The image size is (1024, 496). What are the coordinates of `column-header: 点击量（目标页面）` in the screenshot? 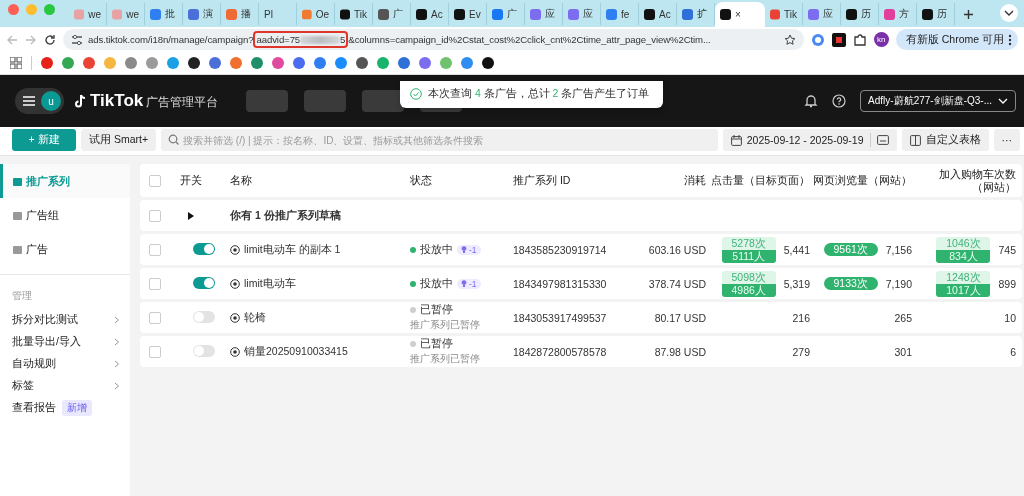 It's located at (760, 179).